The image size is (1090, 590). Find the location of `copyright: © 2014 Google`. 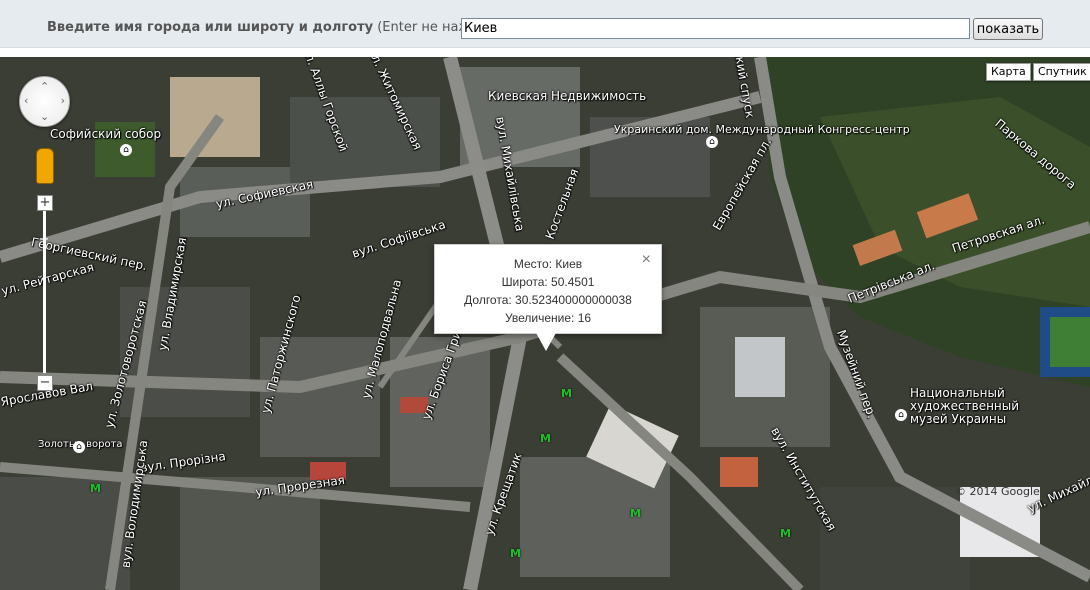

copyright: © 2014 Google is located at coordinates (997, 491).